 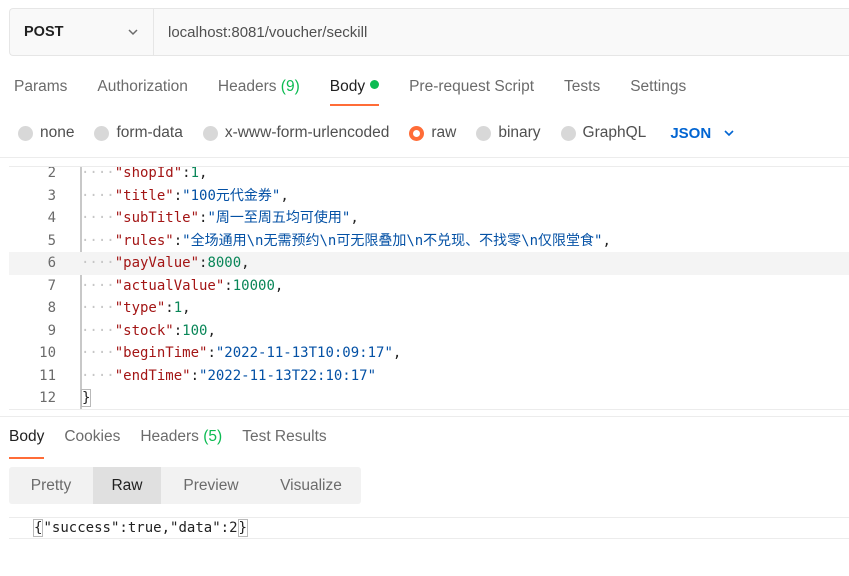 I want to click on code-line: 10 ····"beginTime":"2022-11-13T10:09:17",, so click(x=429, y=353).